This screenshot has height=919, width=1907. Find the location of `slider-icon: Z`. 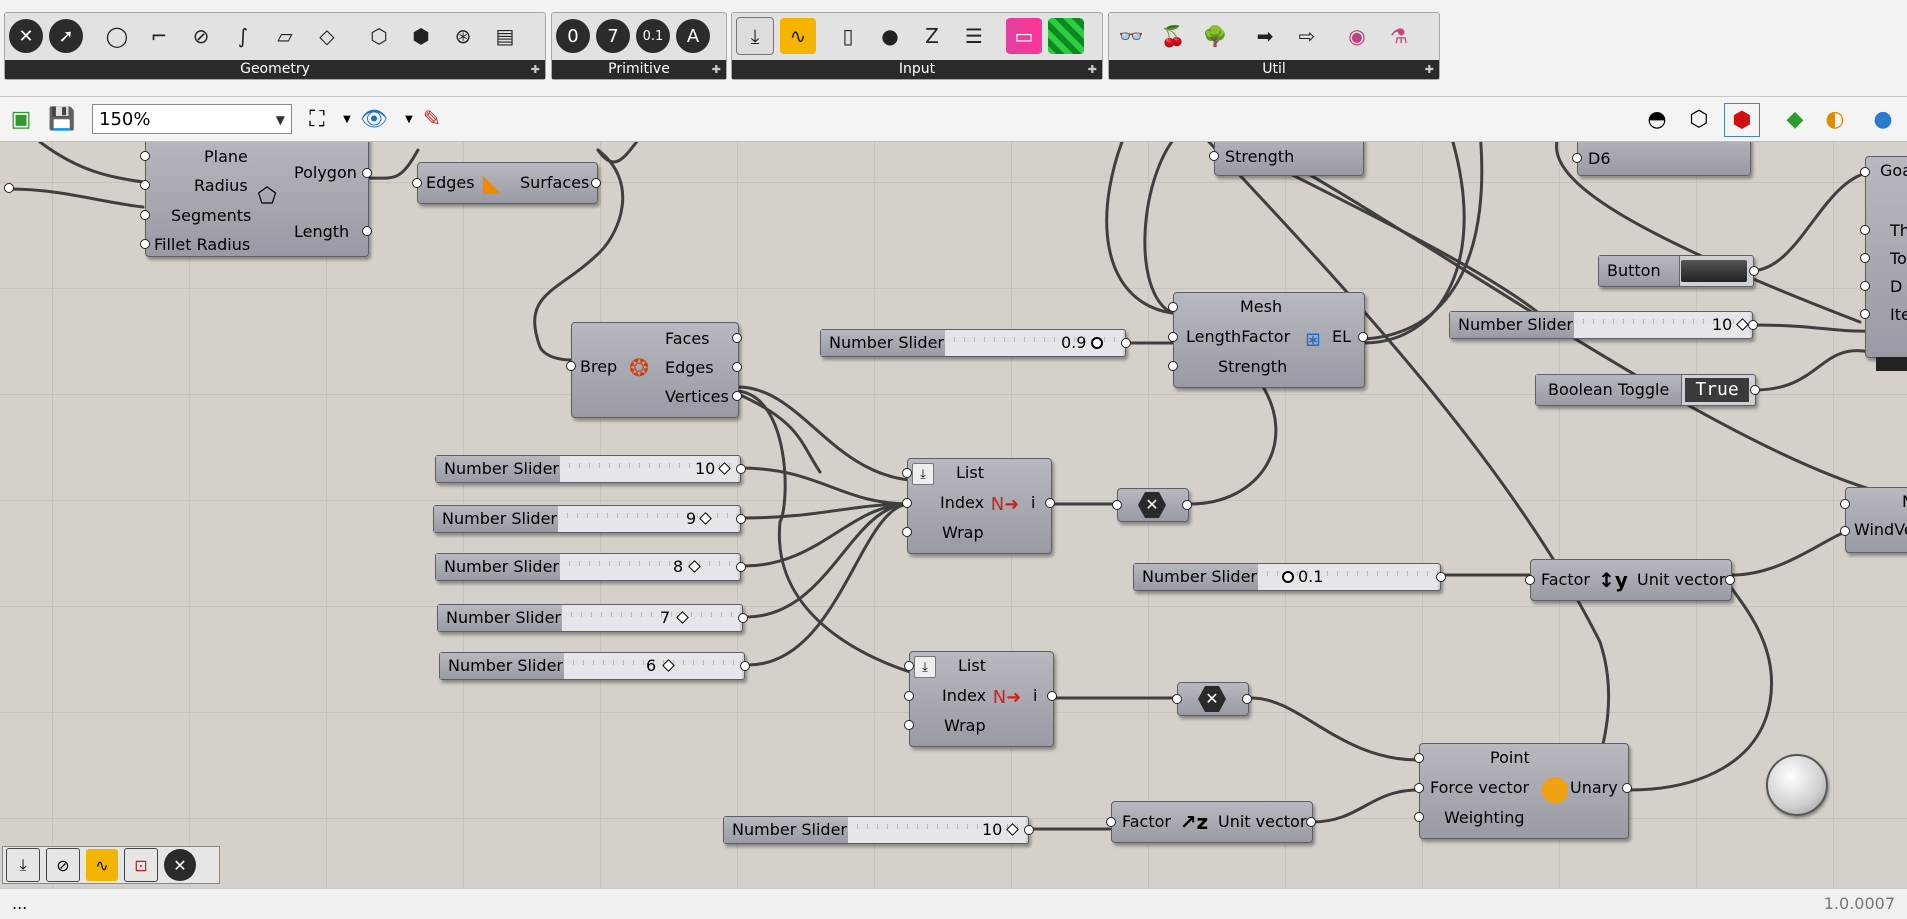

slider-icon: Z is located at coordinates (932, 36).